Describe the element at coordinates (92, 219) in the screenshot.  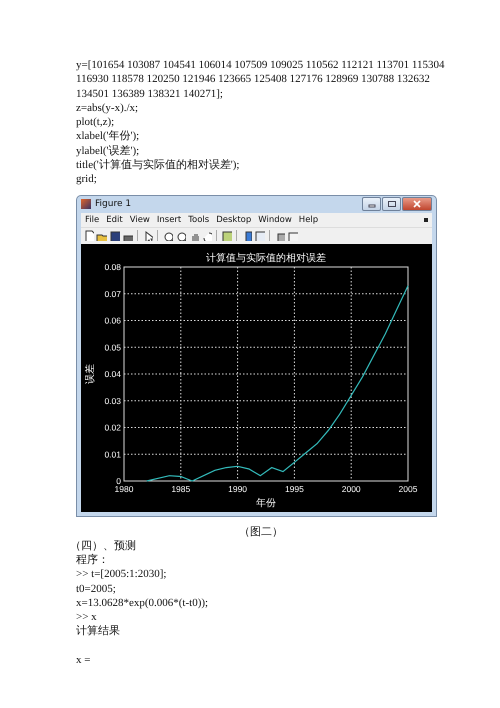
I see `menu-item: File` at that location.